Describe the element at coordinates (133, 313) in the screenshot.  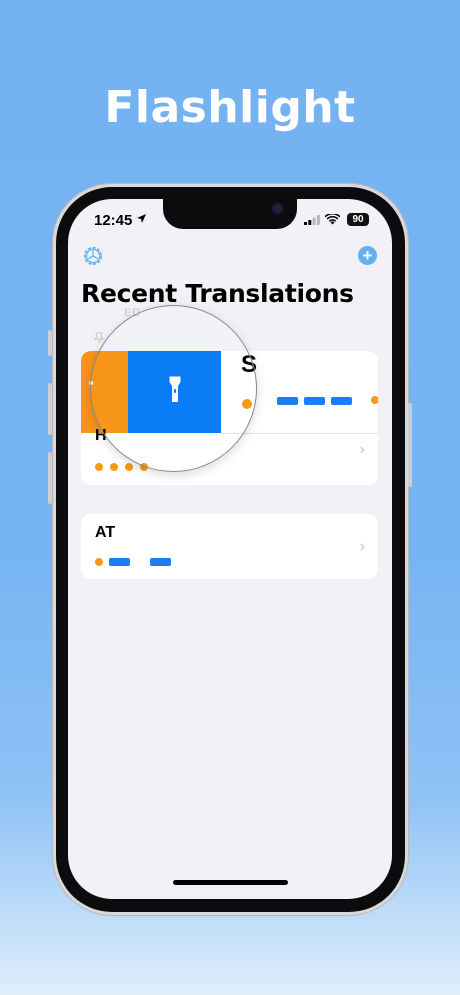
I see `section-label: ED` at that location.